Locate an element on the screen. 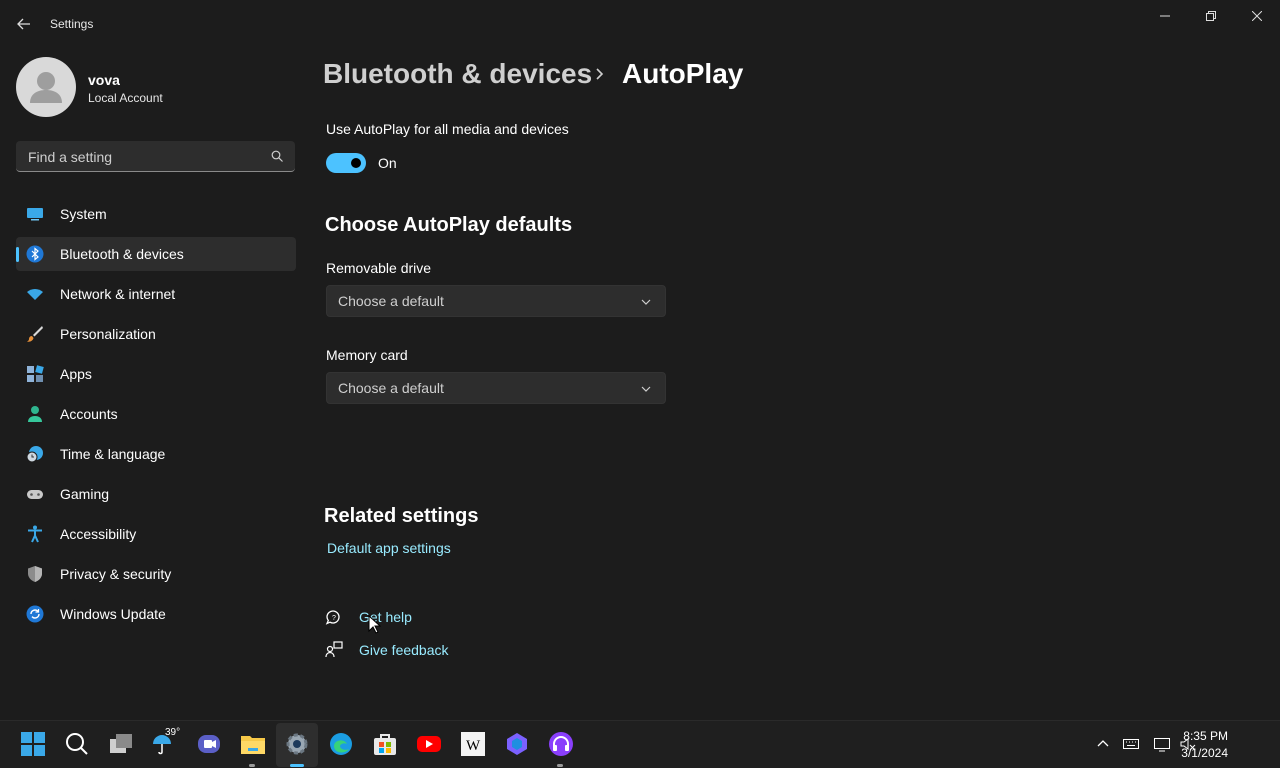 The width and height of the screenshot is (1280, 768). mouse-cursor-icon is located at coordinates (375, 624).